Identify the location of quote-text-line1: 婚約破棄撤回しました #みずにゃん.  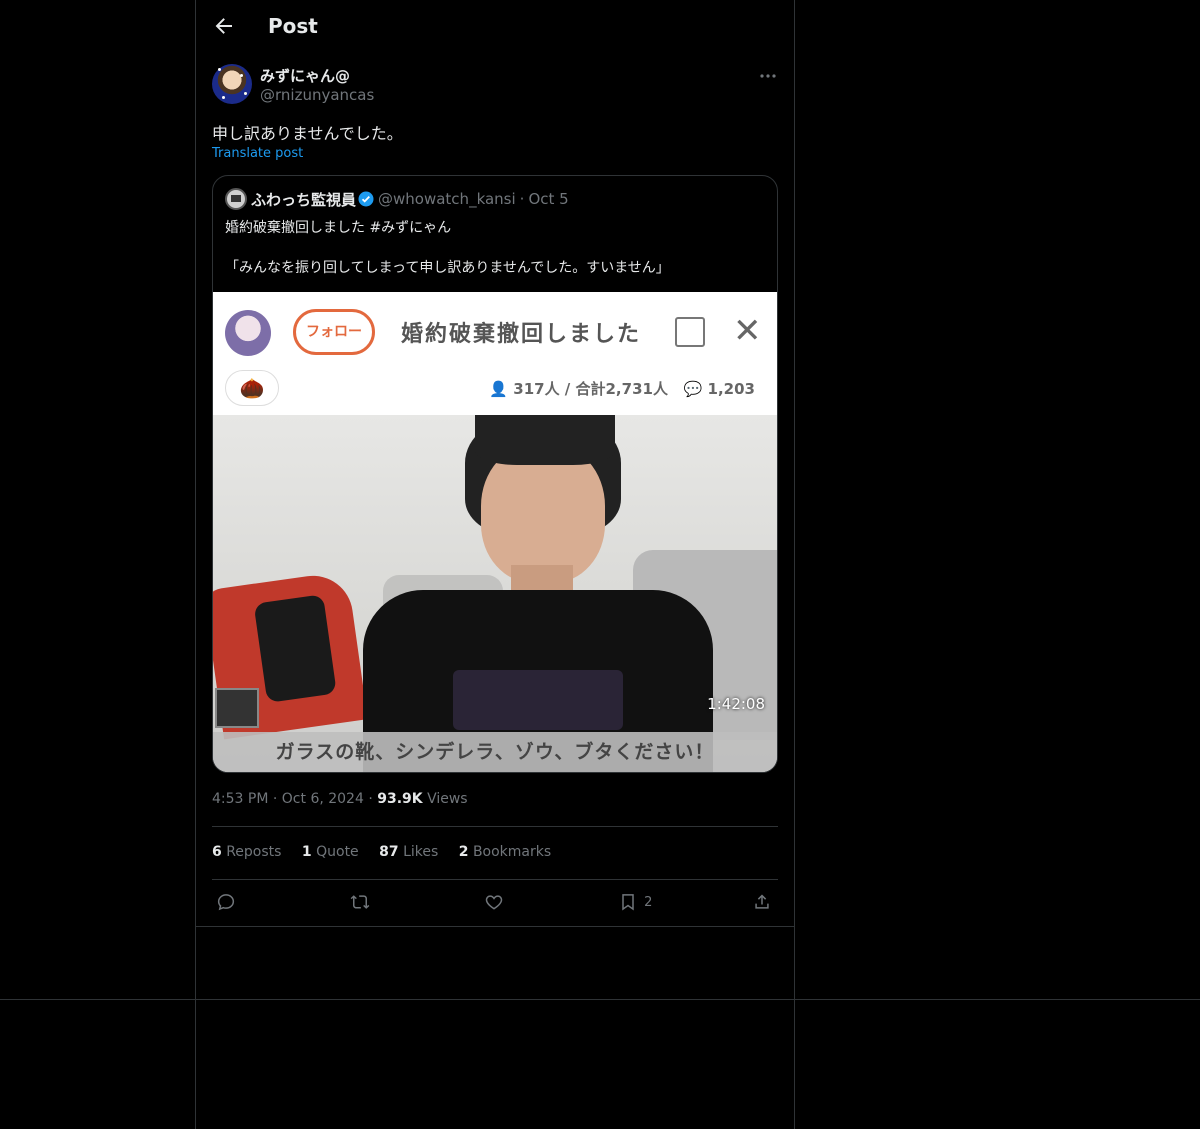
(338, 228).